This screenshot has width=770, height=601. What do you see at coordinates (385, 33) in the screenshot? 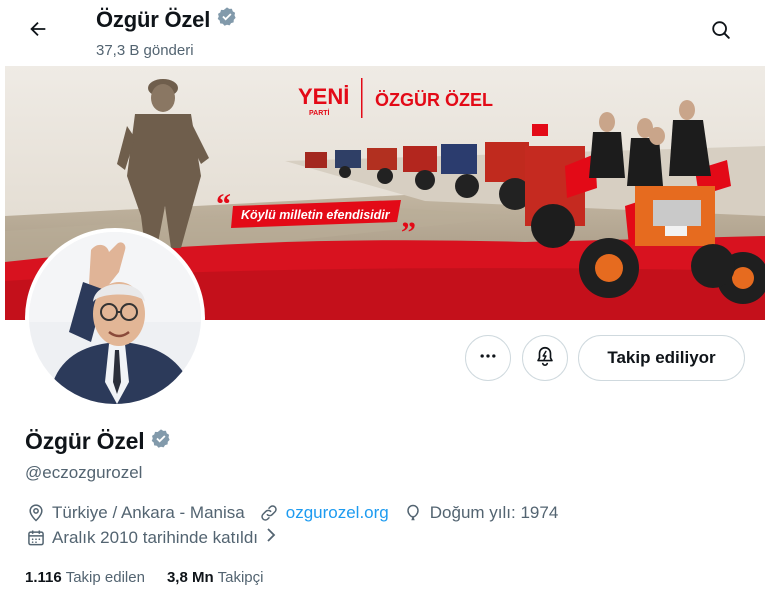
I see `top-bar: Özgür Özel 37,3 B gönderi` at bounding box center [385, 33].